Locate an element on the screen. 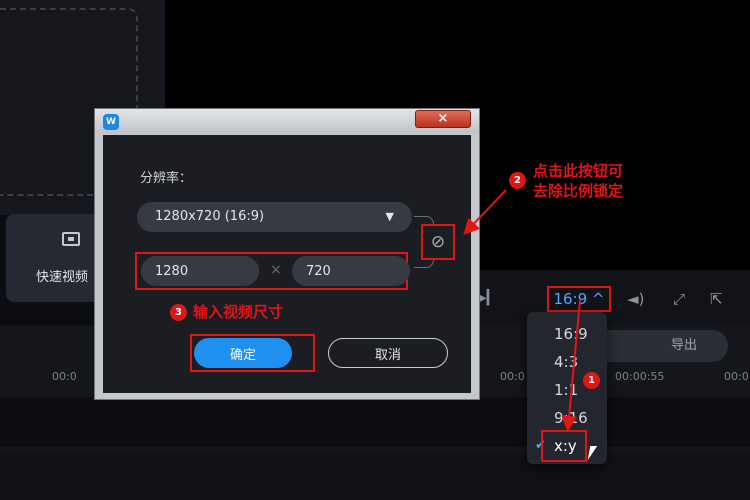 The width and height of the screenshot is (750, 500). dialog-titlebar: W × is located at coordinates (287, 121).